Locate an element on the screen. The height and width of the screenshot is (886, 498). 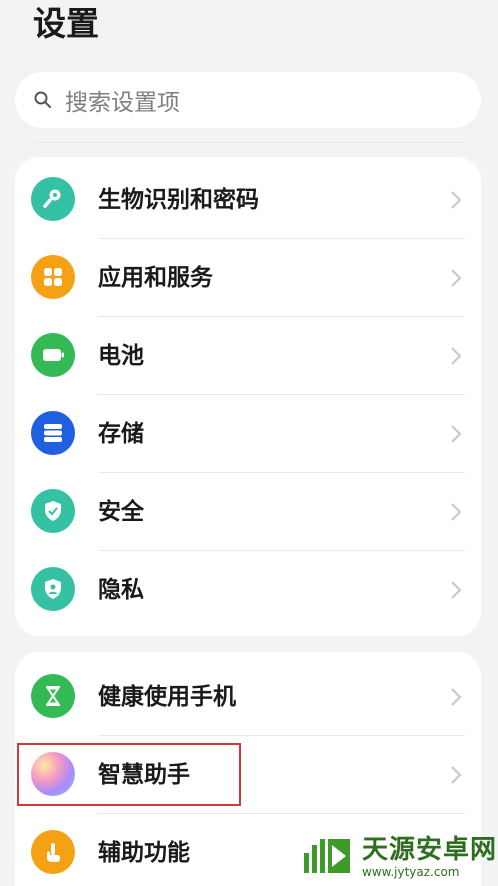
storage-icon is located at coordinates (53, 433).